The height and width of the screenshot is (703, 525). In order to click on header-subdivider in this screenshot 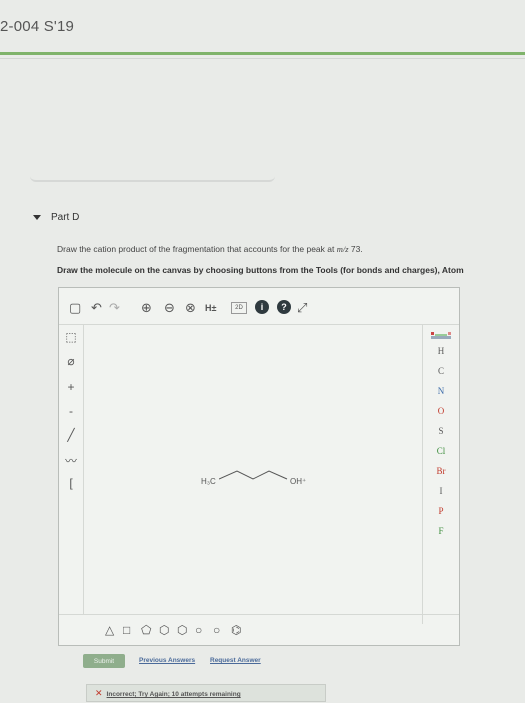, I will do `click(262, 58)`.